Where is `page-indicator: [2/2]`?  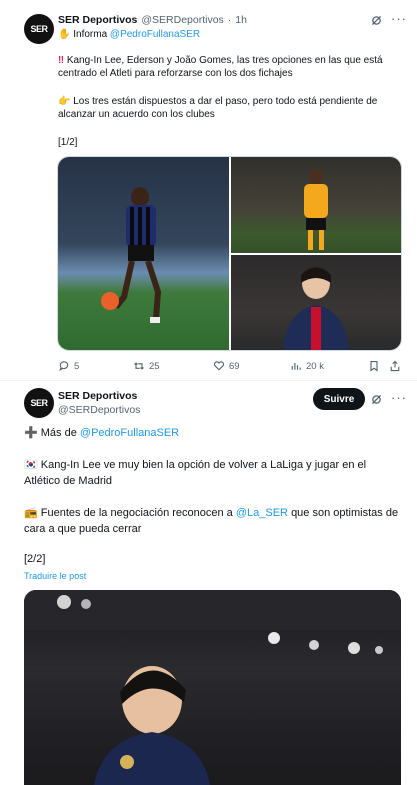
page-indicator: [2/2] is located at coordinates (35, 559).